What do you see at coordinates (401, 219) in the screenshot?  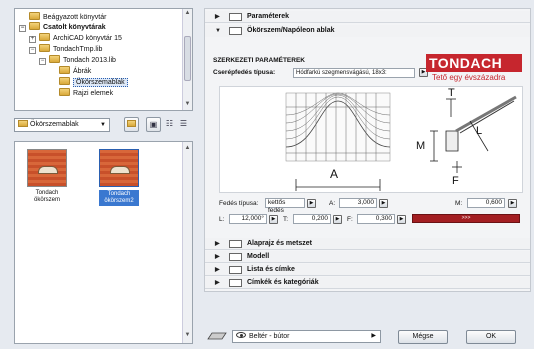 I see `f-popup-button: ▶` at bounding box center [401, 219].